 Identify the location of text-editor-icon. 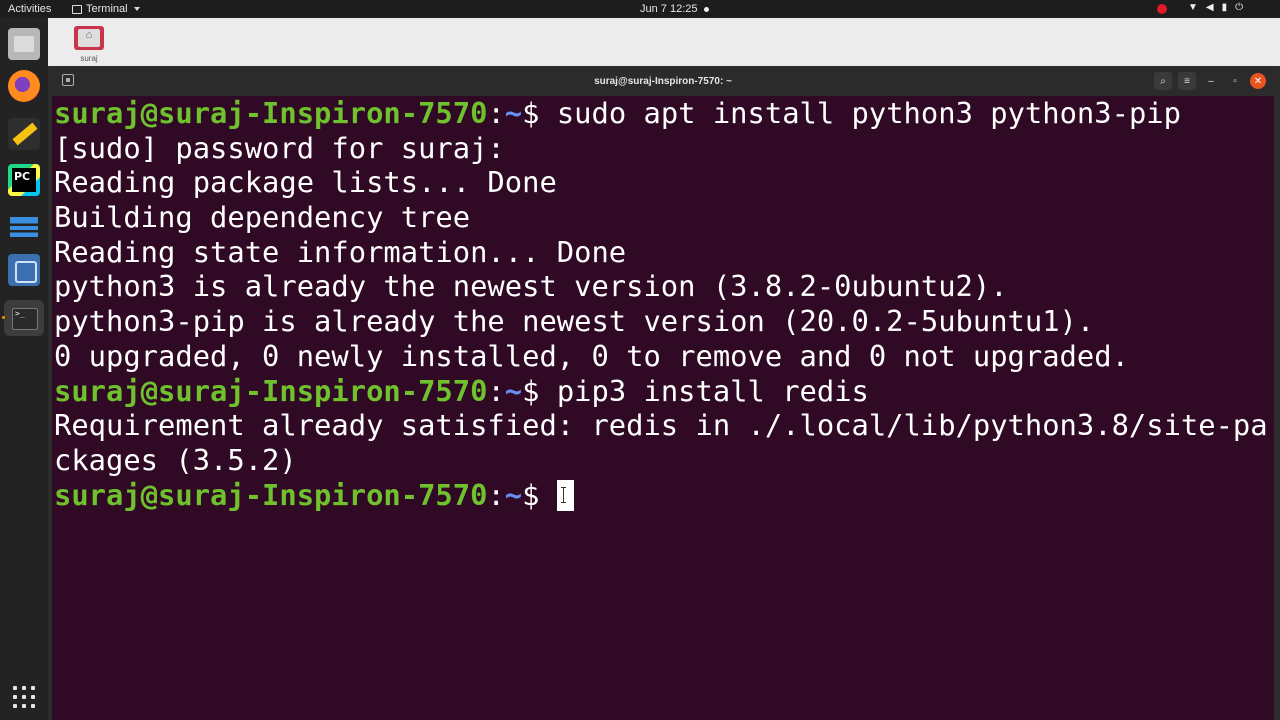
(24, 134).